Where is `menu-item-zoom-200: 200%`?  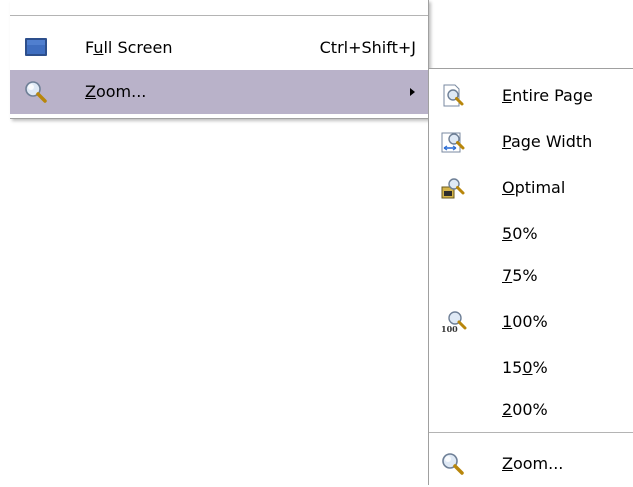
menu-item-zoom-200: 200% is located at coordinates (531, 410).